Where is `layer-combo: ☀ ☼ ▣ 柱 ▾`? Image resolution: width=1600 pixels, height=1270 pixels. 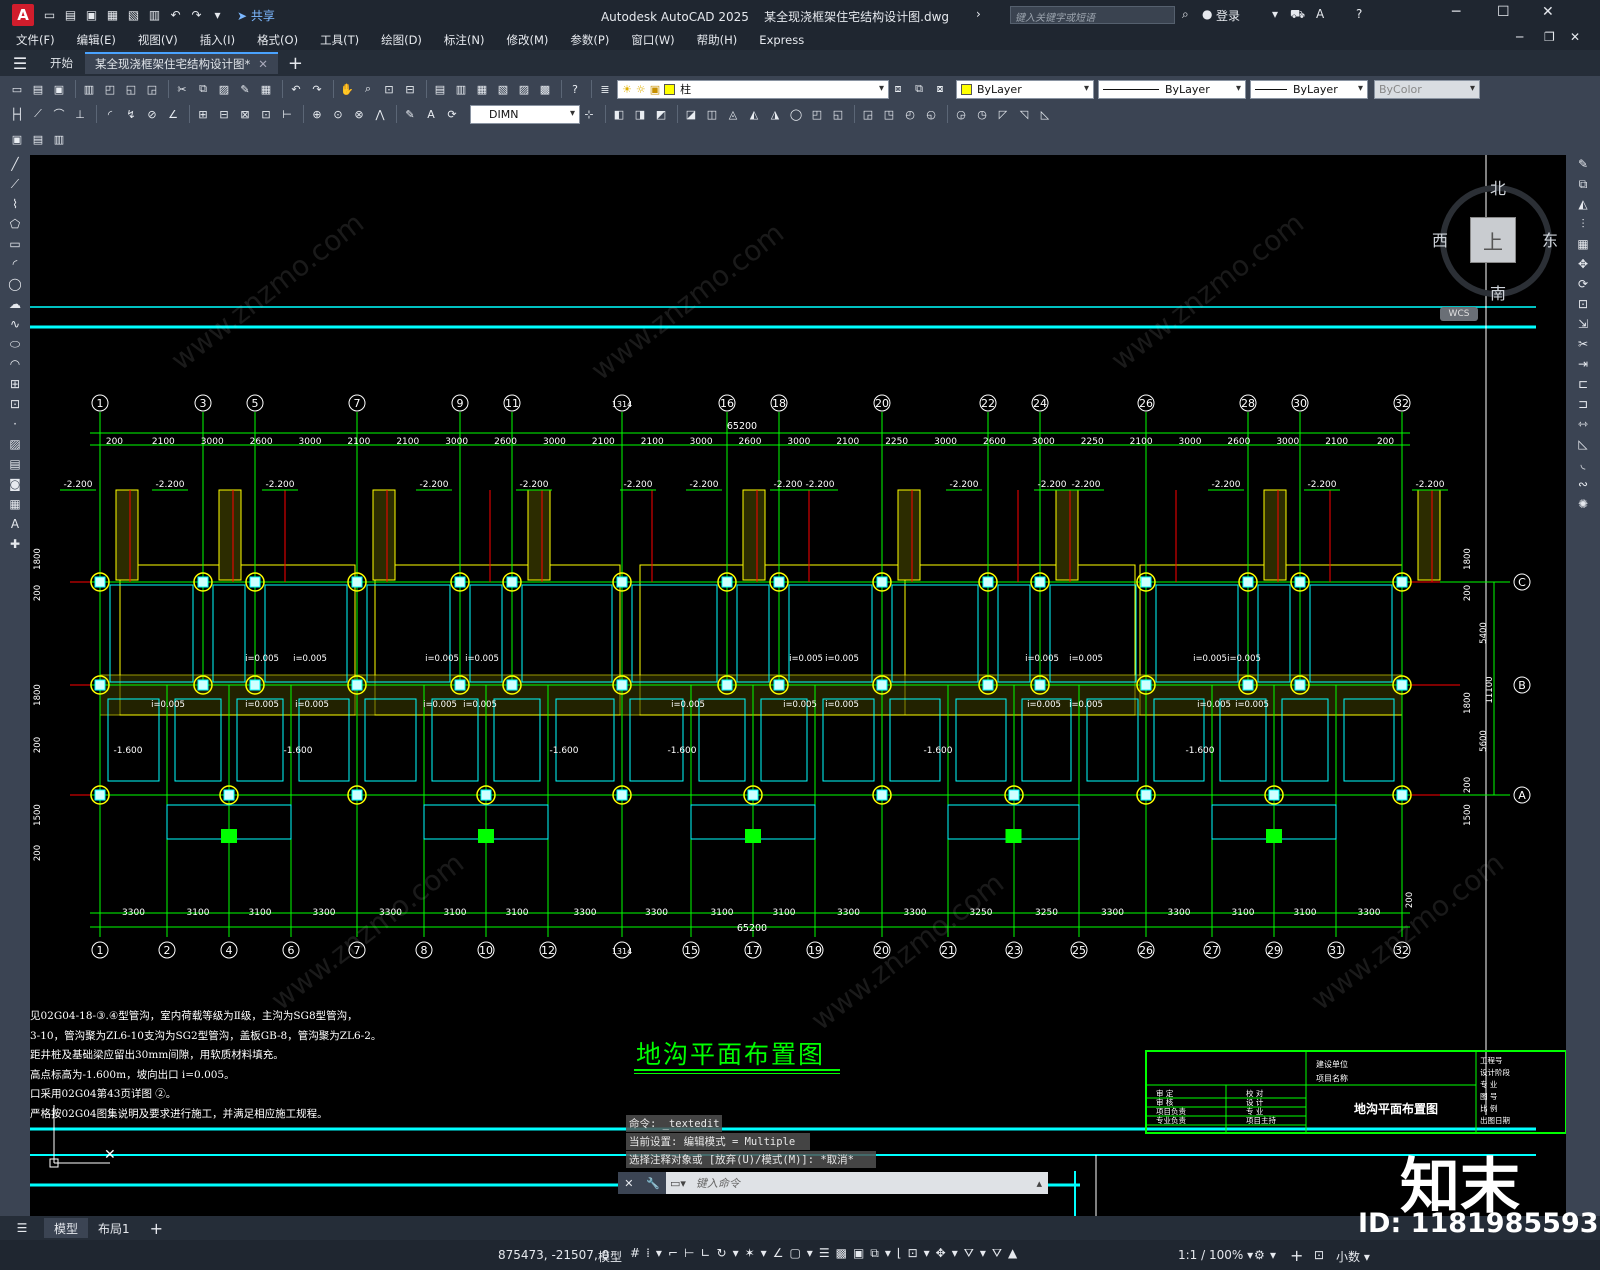
layer-combo: ☀ ☼ ▣ 柱 ▾ is located at coordinates (753, 89).